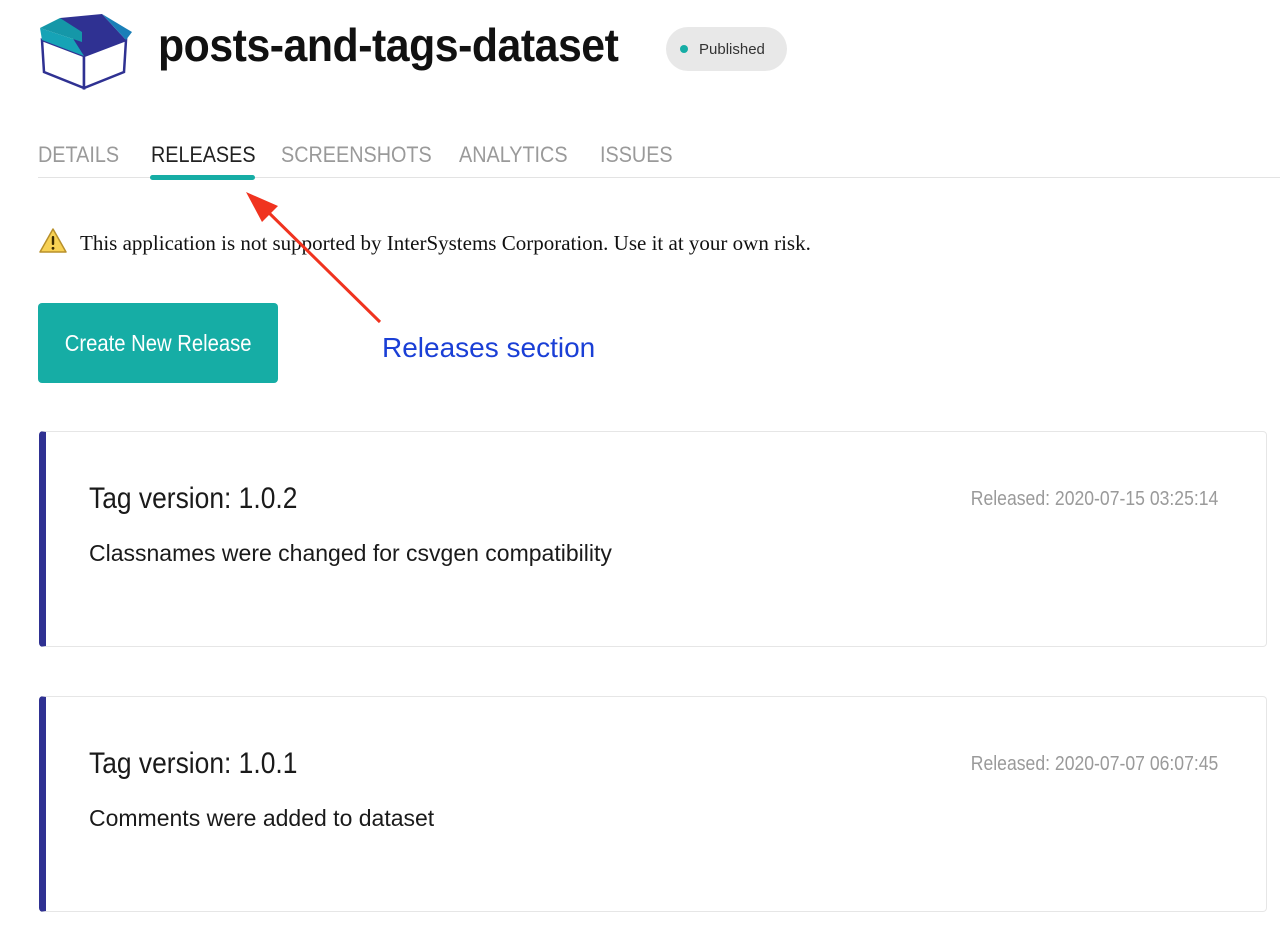 This screenshot has height=941, width=1280. What do you see at coordinates (388, 45) in the screenshot?
I see `page-title: posts-and-tags-dataset` at bounding box center [388, 45].